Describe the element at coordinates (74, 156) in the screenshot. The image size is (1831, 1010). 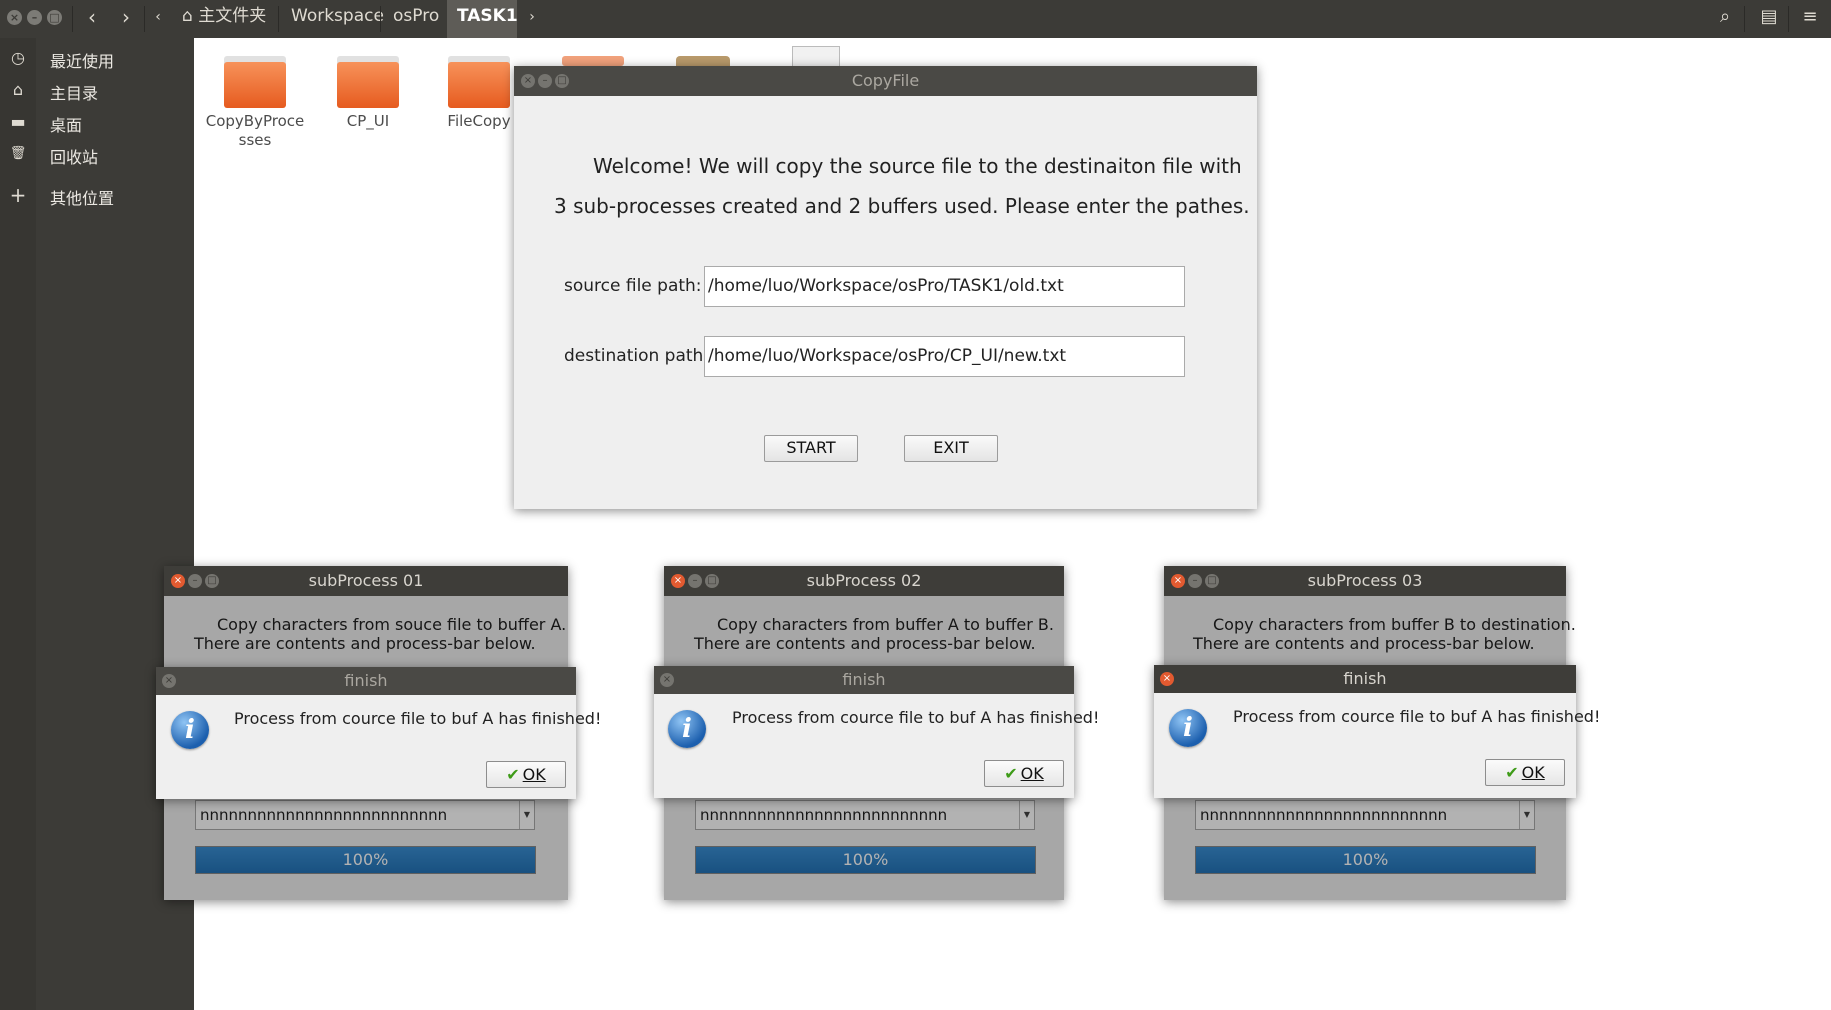
I see `sidebar-item-trash: 回收站` at that location.